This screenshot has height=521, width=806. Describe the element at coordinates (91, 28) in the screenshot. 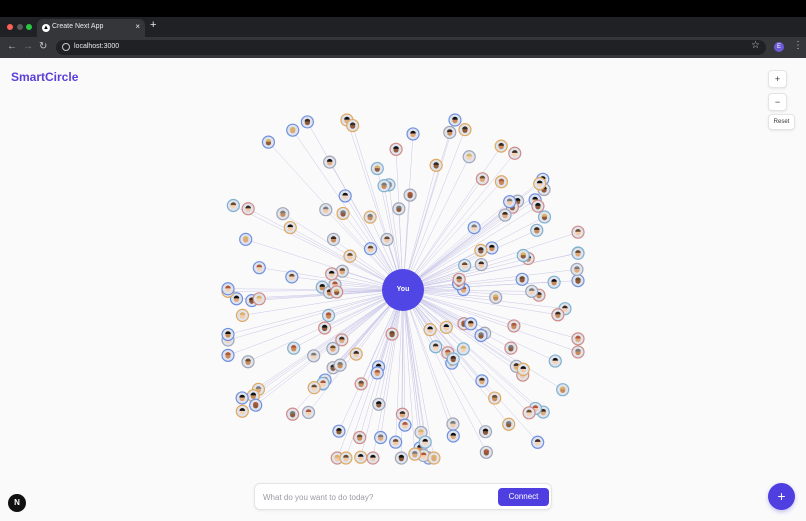

I see `browser-tab: ▲ Create Next App ×` at that location.